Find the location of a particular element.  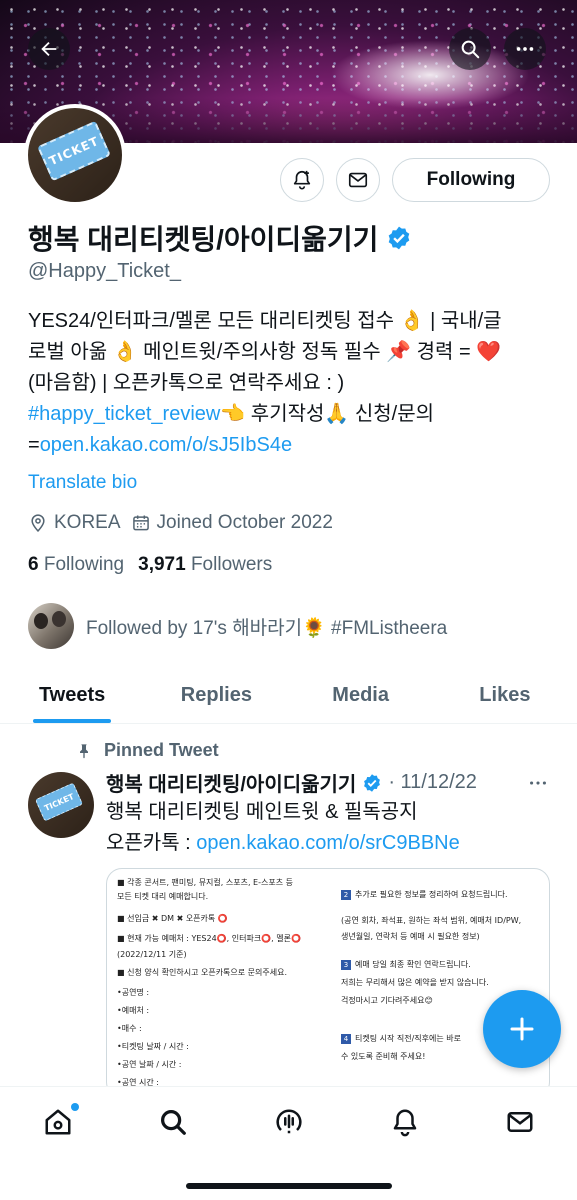

tweet-author-name: 행복 대리티켓팅/아이디옮기기 is located at coordinates (231, 782).